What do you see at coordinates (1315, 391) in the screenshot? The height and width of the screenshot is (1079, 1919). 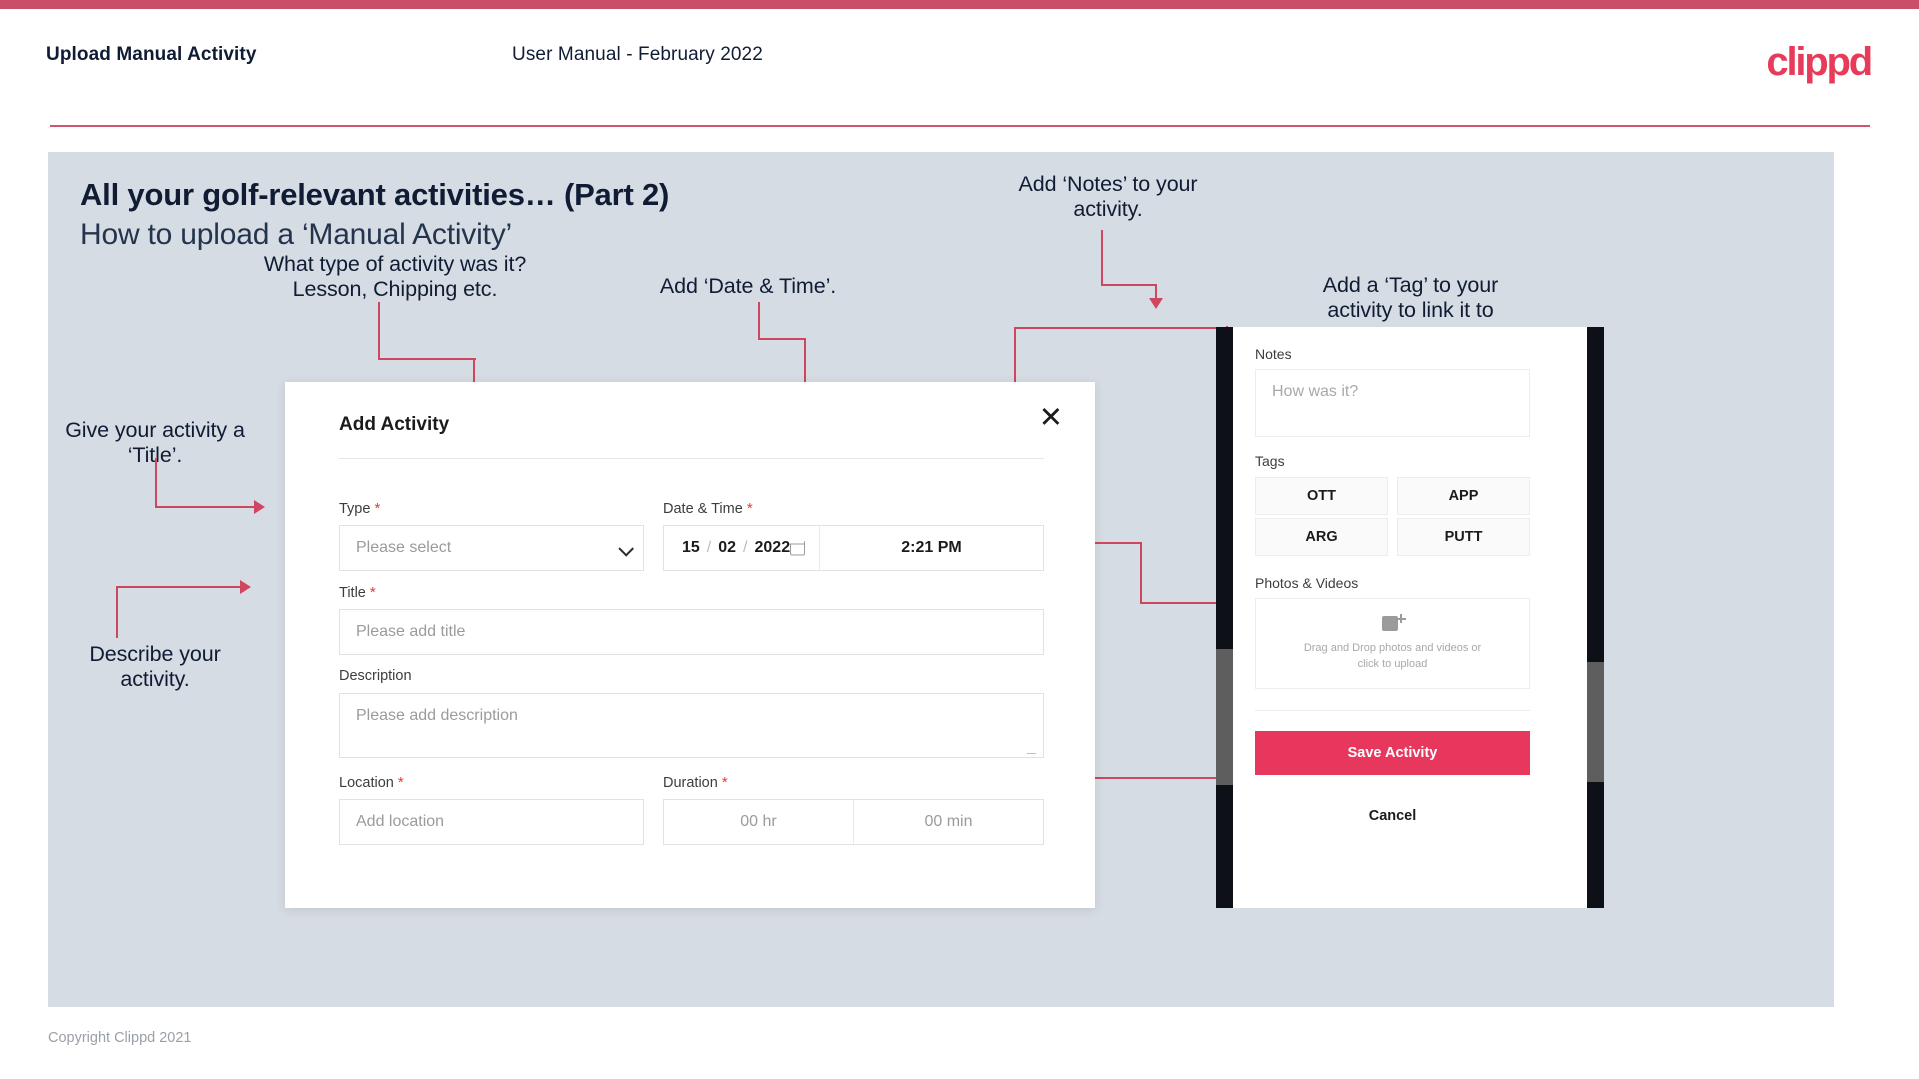 I see `notes-placeholder: How was it?` at bounding box center [1315, 391].